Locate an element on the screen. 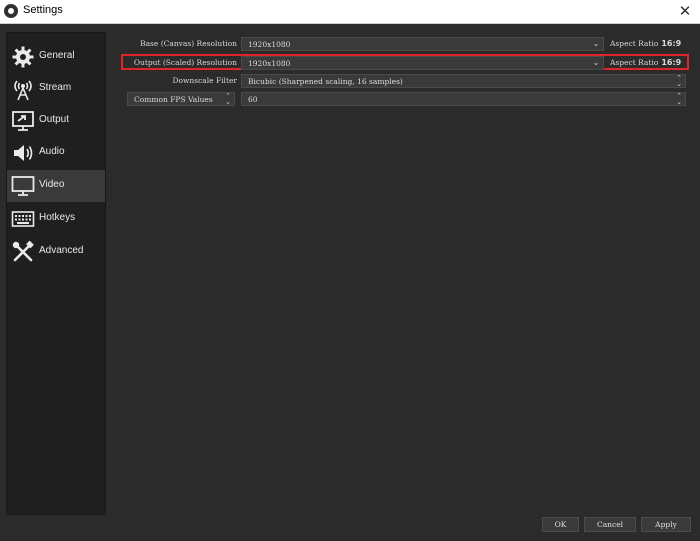 The image size is (700, 541). downscale-filter-value: Bicubic (Sharpened scaling, 16 samples) is located at coordinates (325, 81).